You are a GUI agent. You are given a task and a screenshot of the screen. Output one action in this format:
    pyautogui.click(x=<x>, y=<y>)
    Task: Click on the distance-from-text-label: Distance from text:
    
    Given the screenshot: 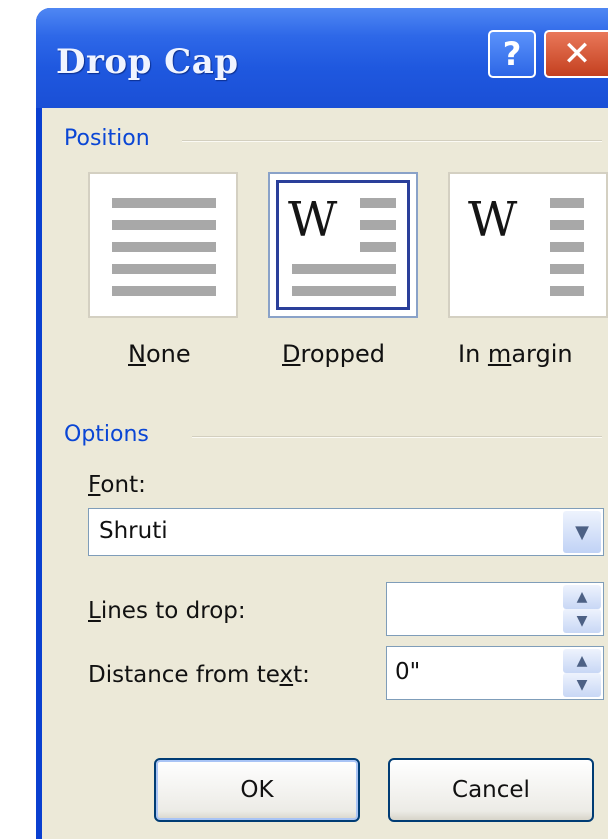 What is the action you would take?
    pyautogui.click(x=199, y=675)
    